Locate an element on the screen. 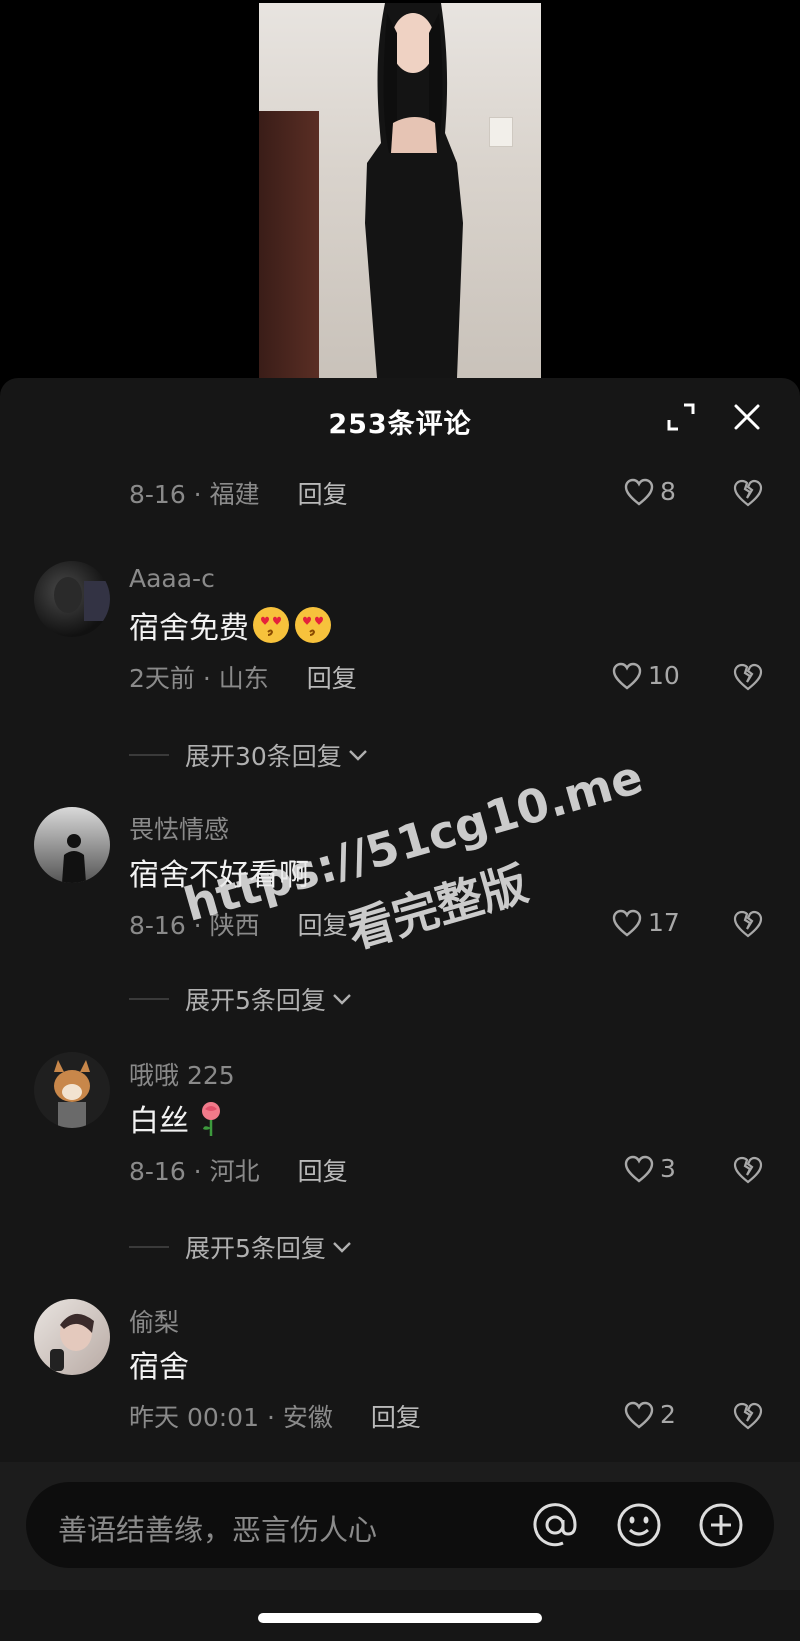 The width and height of the screenshot is (800, 1641). comment-input: 善语结善缘，恶言伤人心 is located at coordinates (400, 1525).